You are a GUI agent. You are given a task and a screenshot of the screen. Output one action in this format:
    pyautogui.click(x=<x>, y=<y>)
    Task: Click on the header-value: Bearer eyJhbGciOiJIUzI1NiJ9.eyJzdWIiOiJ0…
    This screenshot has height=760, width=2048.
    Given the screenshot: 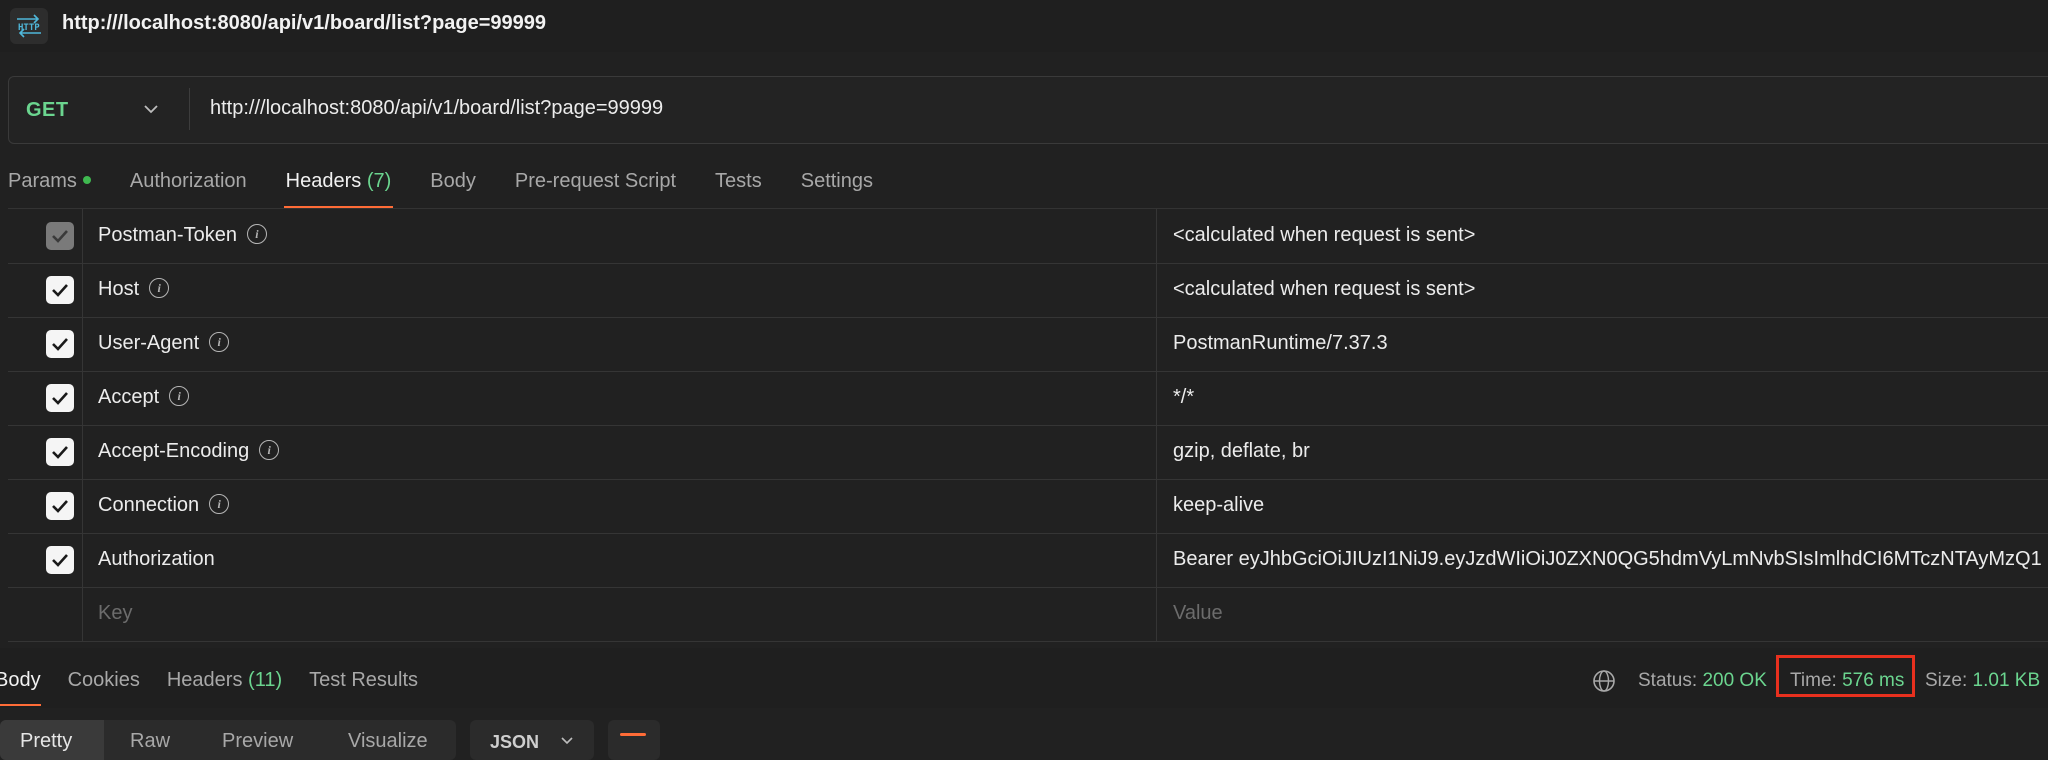 What is the action you would take?
    pyautogui.click(x=1607, y=559)
    